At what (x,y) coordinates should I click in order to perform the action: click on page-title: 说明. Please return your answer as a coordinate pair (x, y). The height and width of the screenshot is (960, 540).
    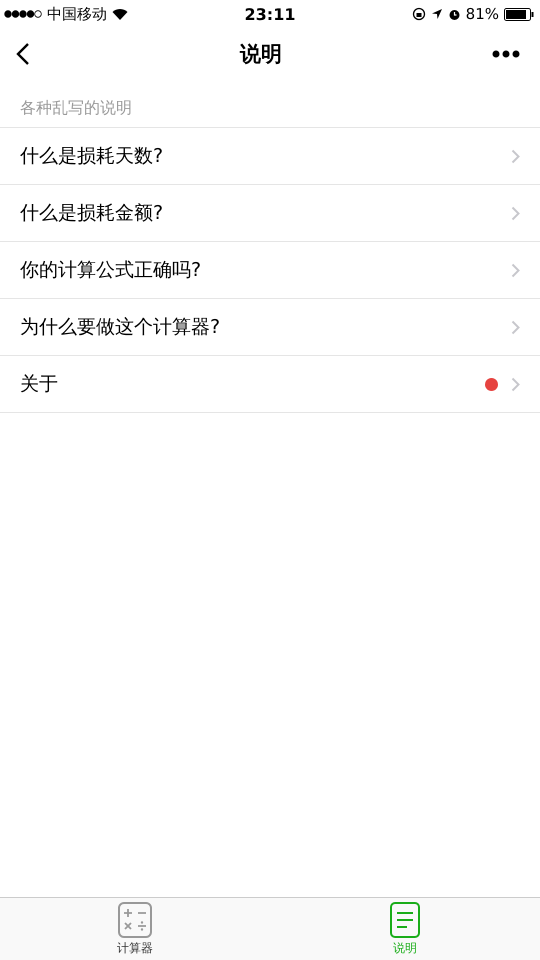
    Looking at the image, I should click on (261, 54).